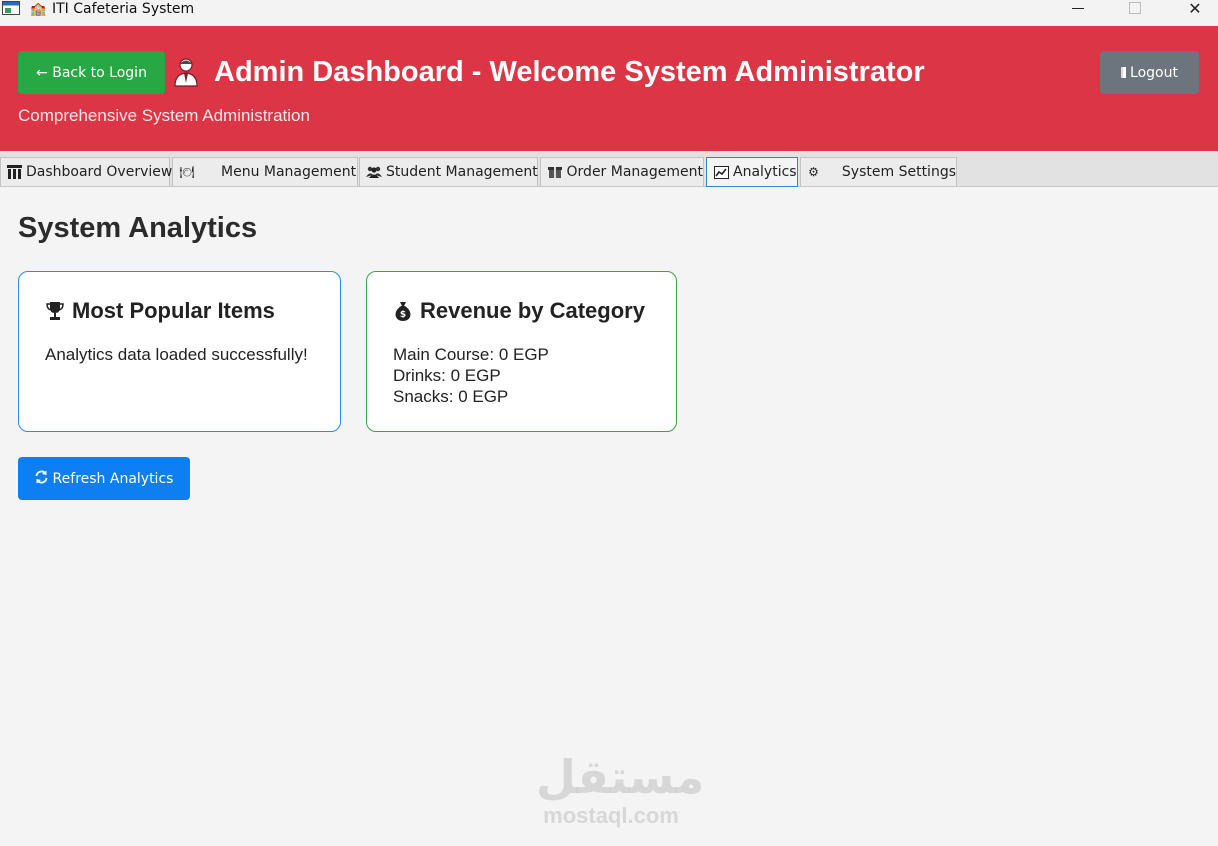 Image resolution: width=1218 pixels, height=846 pixels. What do you see at coordinates (11, 8) in the screenshot?
I see `app-icon` at bounding box center [11, 8].